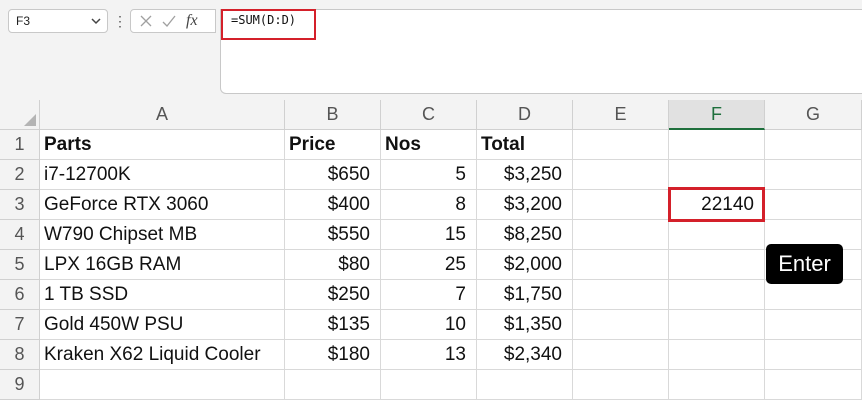  Describe the element at coordinates (58, 21) in the screenshot. I see `name-box: F3` at that location.